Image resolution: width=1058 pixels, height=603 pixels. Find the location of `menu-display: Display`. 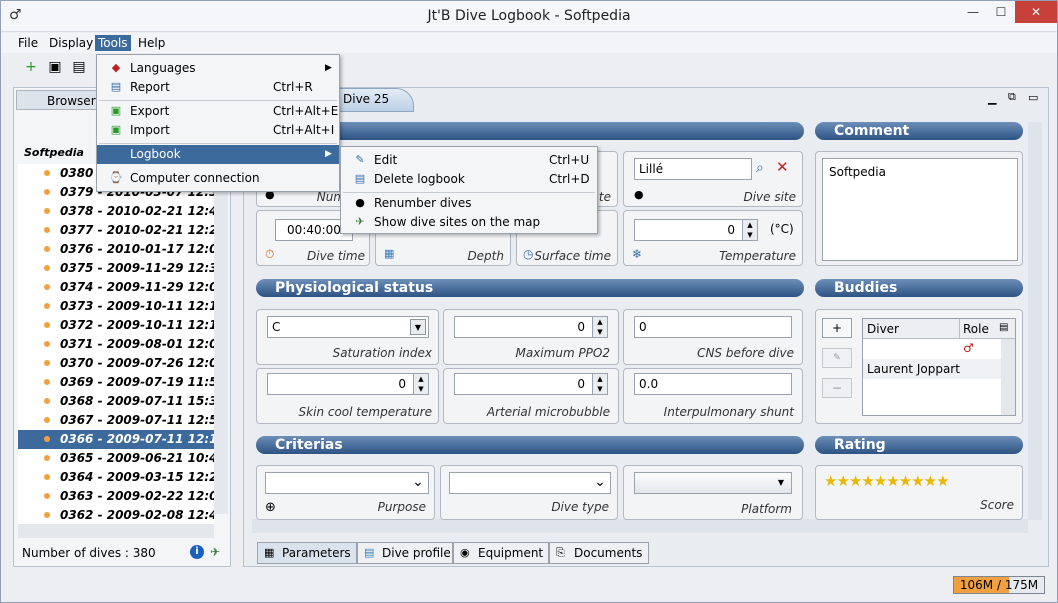

menu-display: Display is located at coordinates (71, 43).